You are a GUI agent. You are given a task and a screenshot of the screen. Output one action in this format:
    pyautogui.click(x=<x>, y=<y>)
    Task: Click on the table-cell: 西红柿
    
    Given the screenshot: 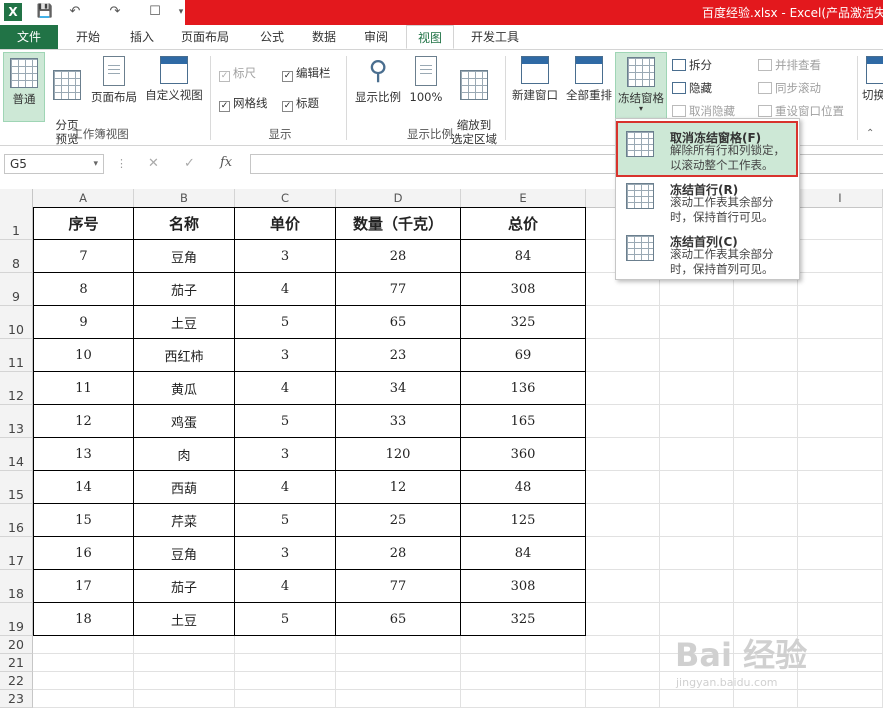 What is the action you would take?
    pyautogui.click(x=184, y=355)
    